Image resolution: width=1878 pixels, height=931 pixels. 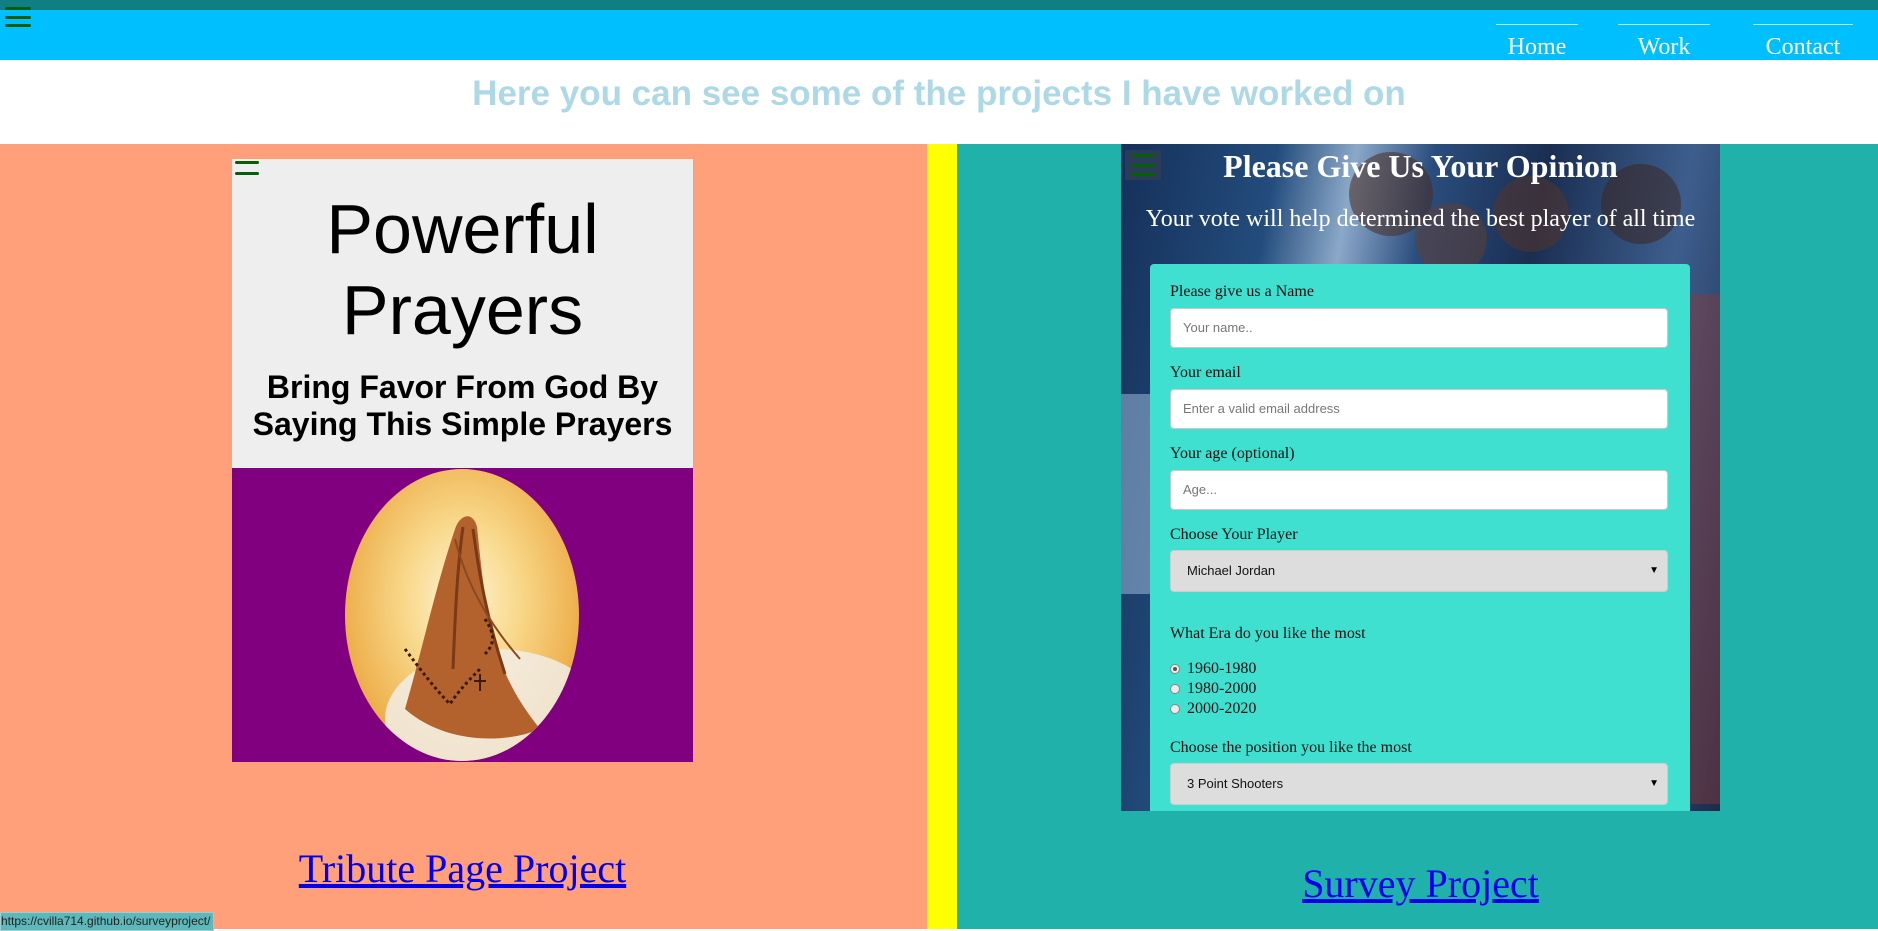 What do you see at coordinates (1234, 534) in the screenshot?
I see `player-label: Choose Your Player` at bounding box center [1234, 534].